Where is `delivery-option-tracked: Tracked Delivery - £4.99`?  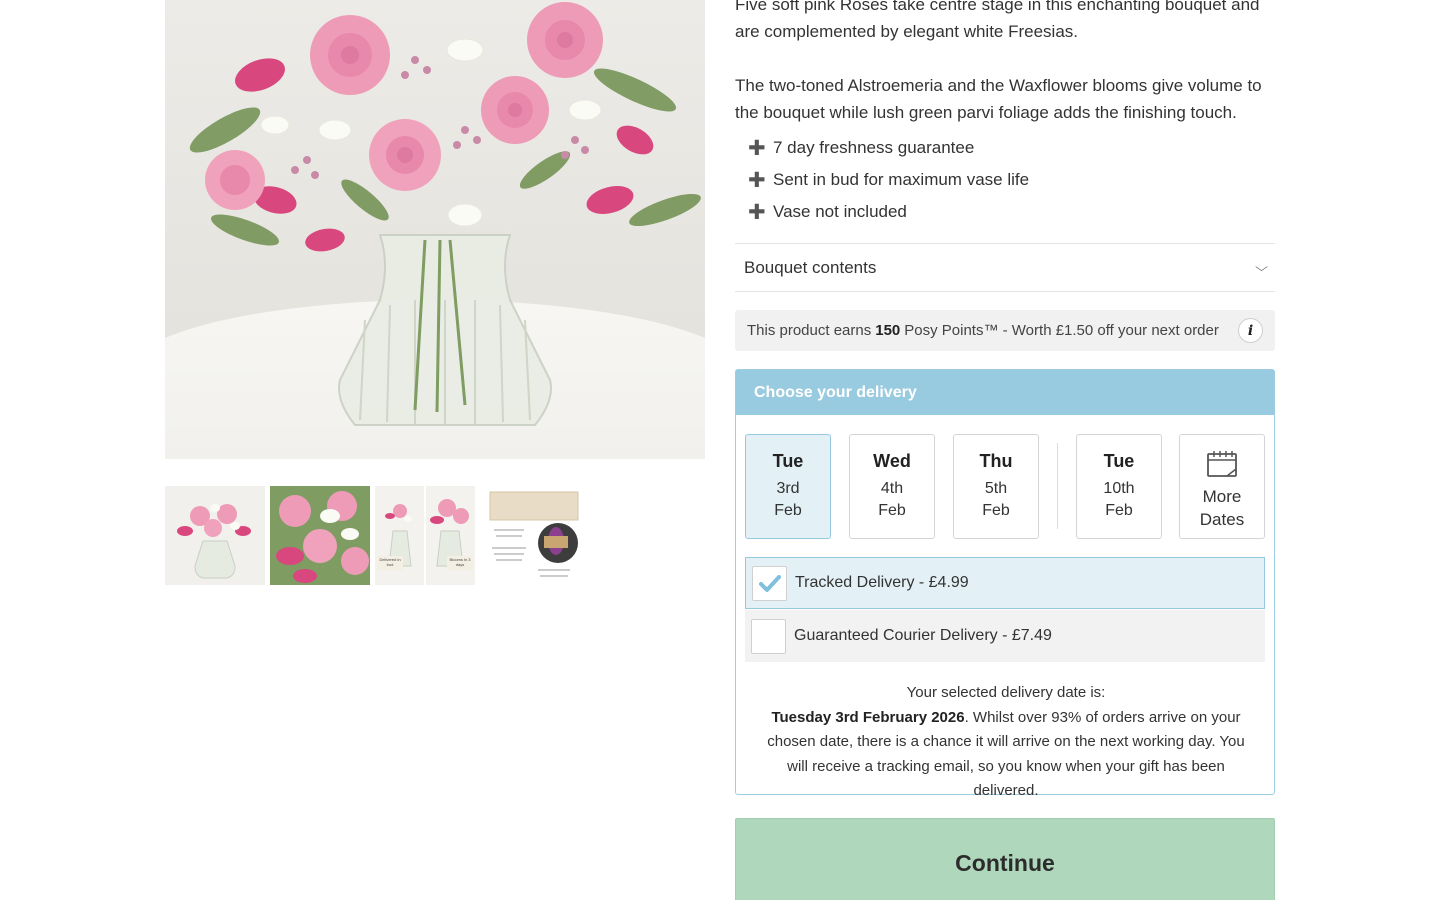
delivery-option-tracked: Tracked Delivery - £4.99 is located at coordinates (1005, 583).